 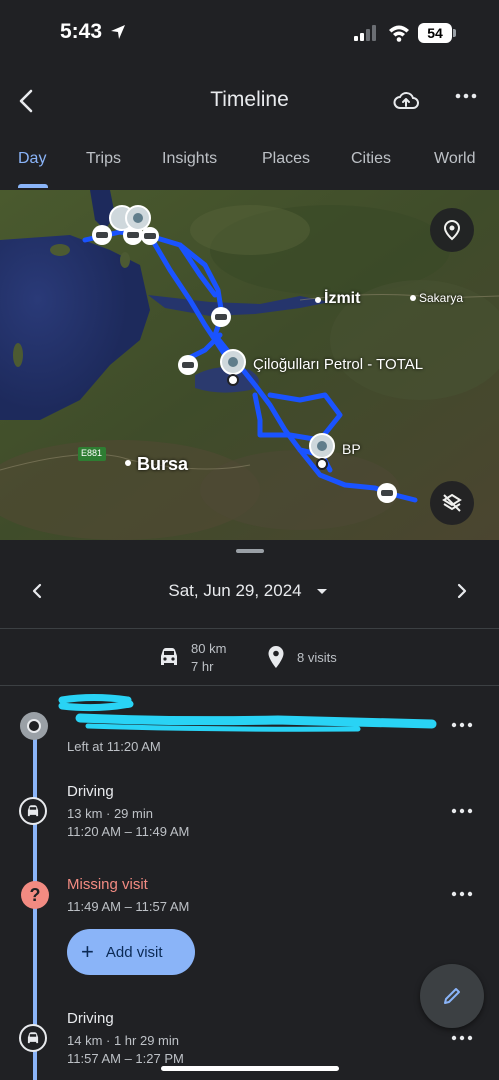 I want to click on missing-visit-title: Missing visit, so click(x=107, y=884).